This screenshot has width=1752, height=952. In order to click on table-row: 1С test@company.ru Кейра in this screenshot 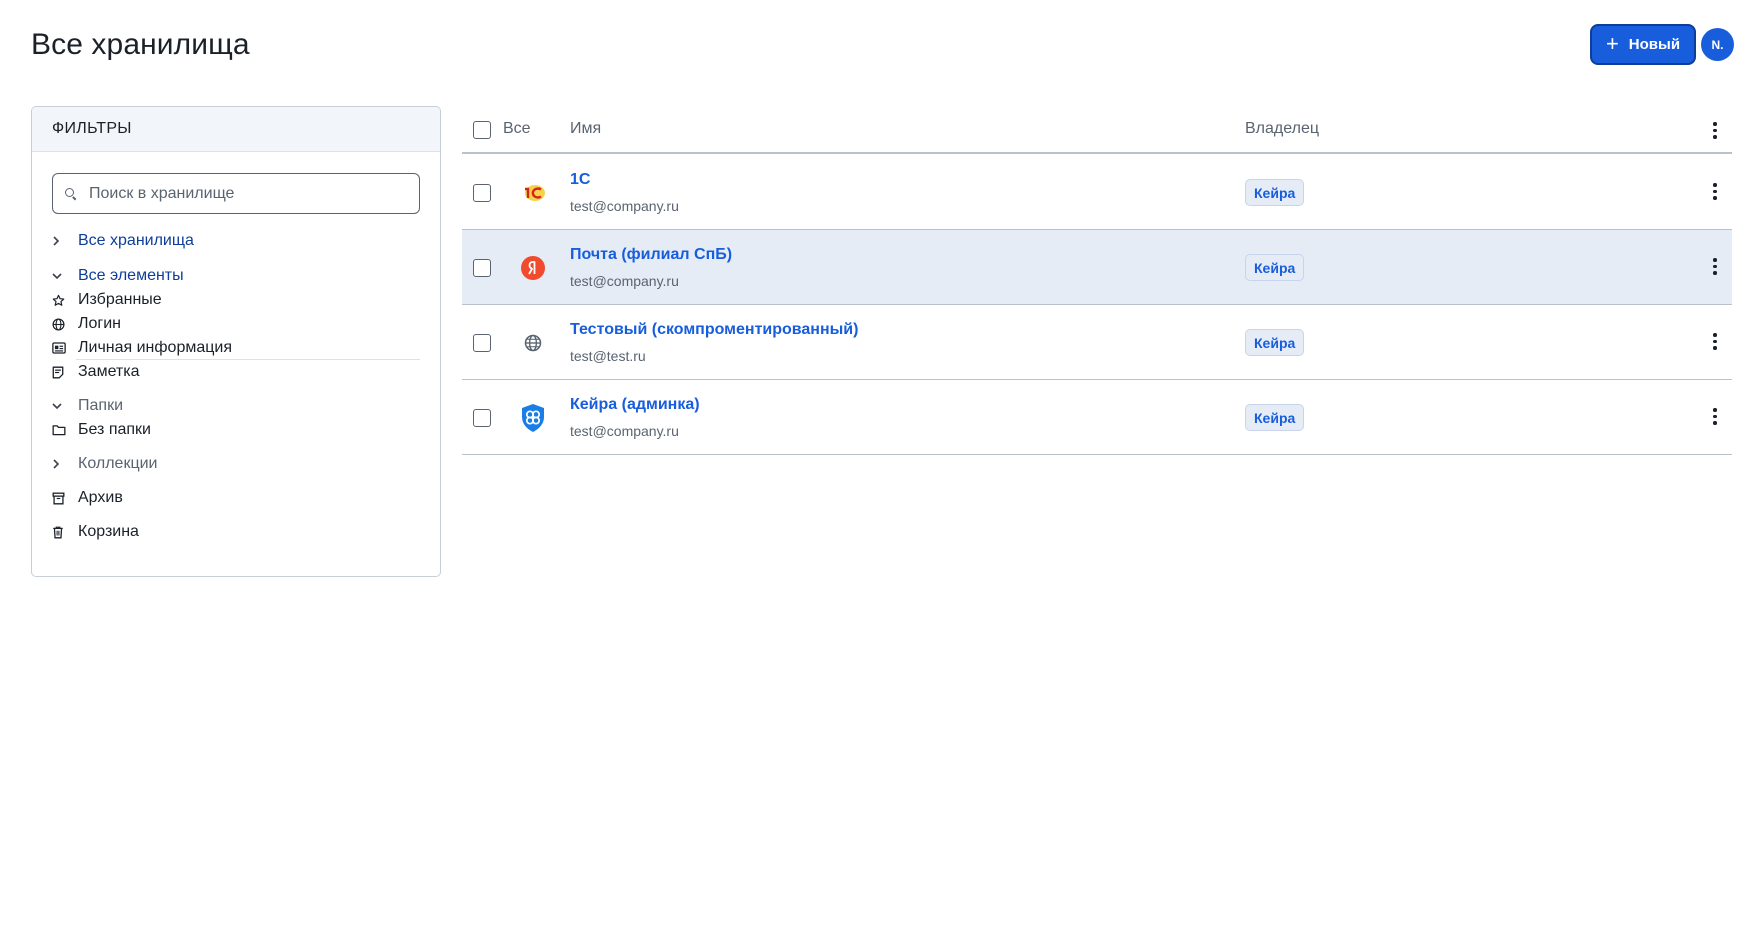, I will do `click(1097, 192)`.